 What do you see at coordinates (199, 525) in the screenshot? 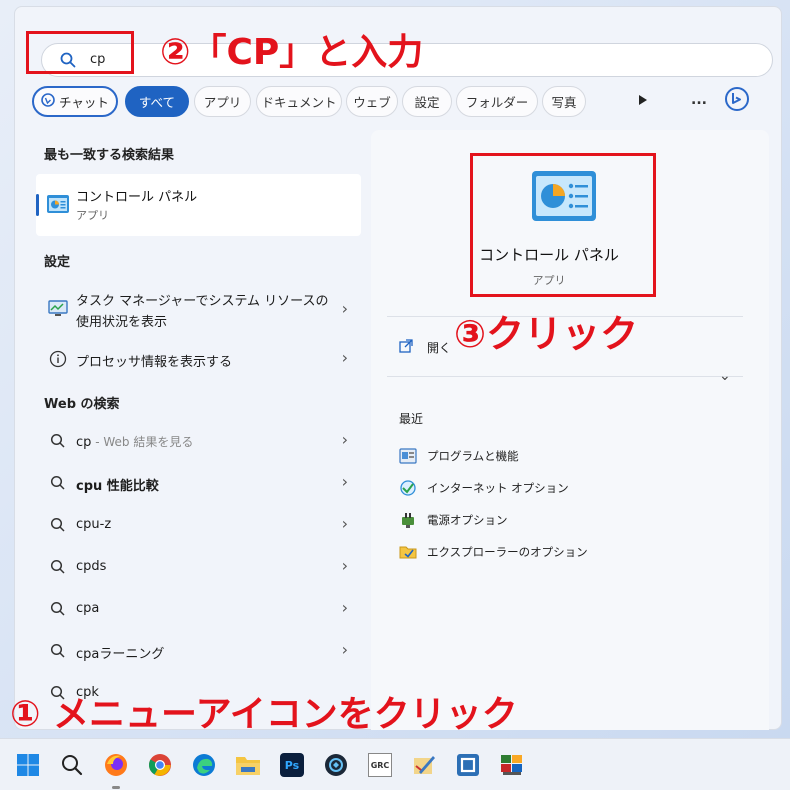
I see `web-search-item: cpu-z ›` at bounding box center [199, 525].